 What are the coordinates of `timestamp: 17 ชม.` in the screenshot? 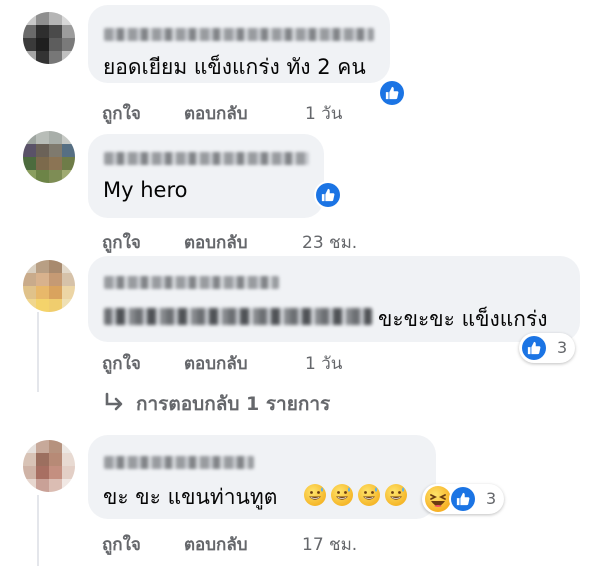 It's located at (329, 544).